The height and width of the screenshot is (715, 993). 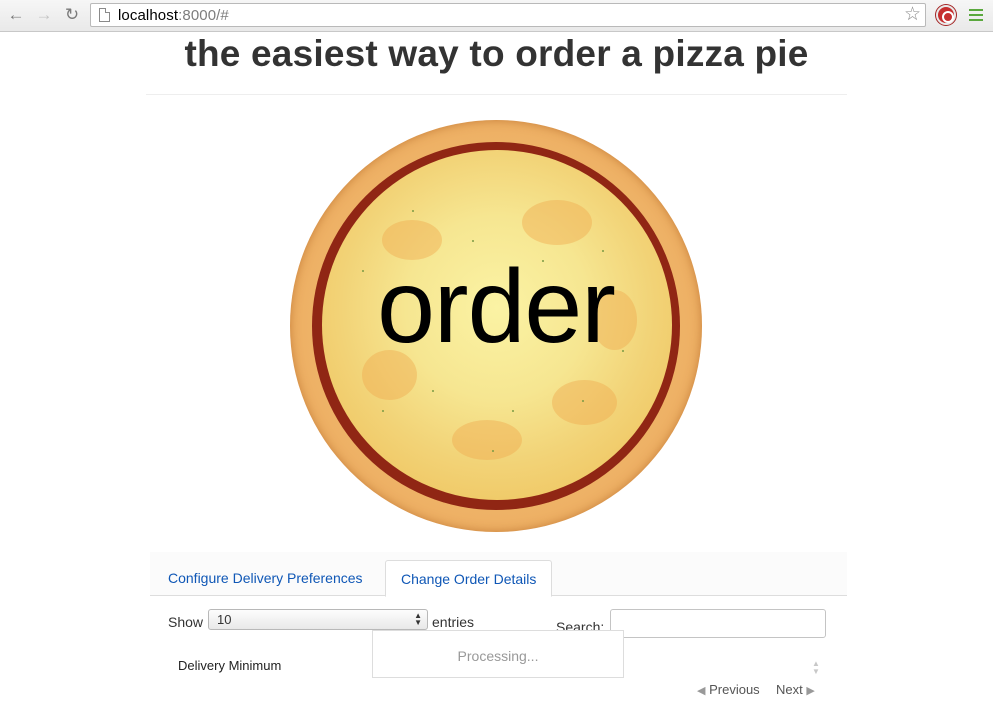 What do you see at coordinates (816, 668) in the screenshot?
I see `sort-icon: ▲ ▼` at bounding box center [816, 668].